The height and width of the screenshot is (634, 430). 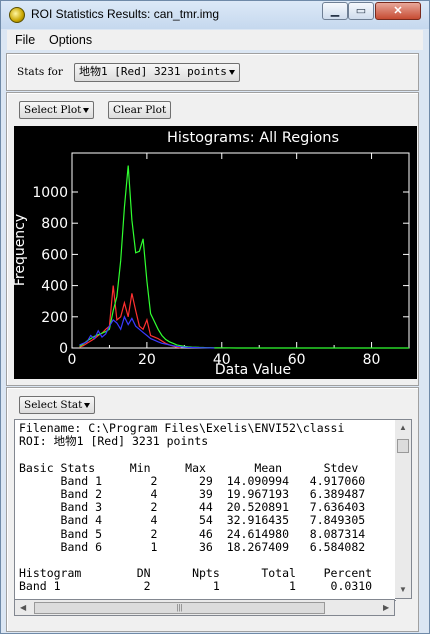 What do you see at coordinates (114, 441) in the screenshot?
I see `stats-line: ROI: 地物1 [Red] 3231 points` at bounding box center [114, 441].